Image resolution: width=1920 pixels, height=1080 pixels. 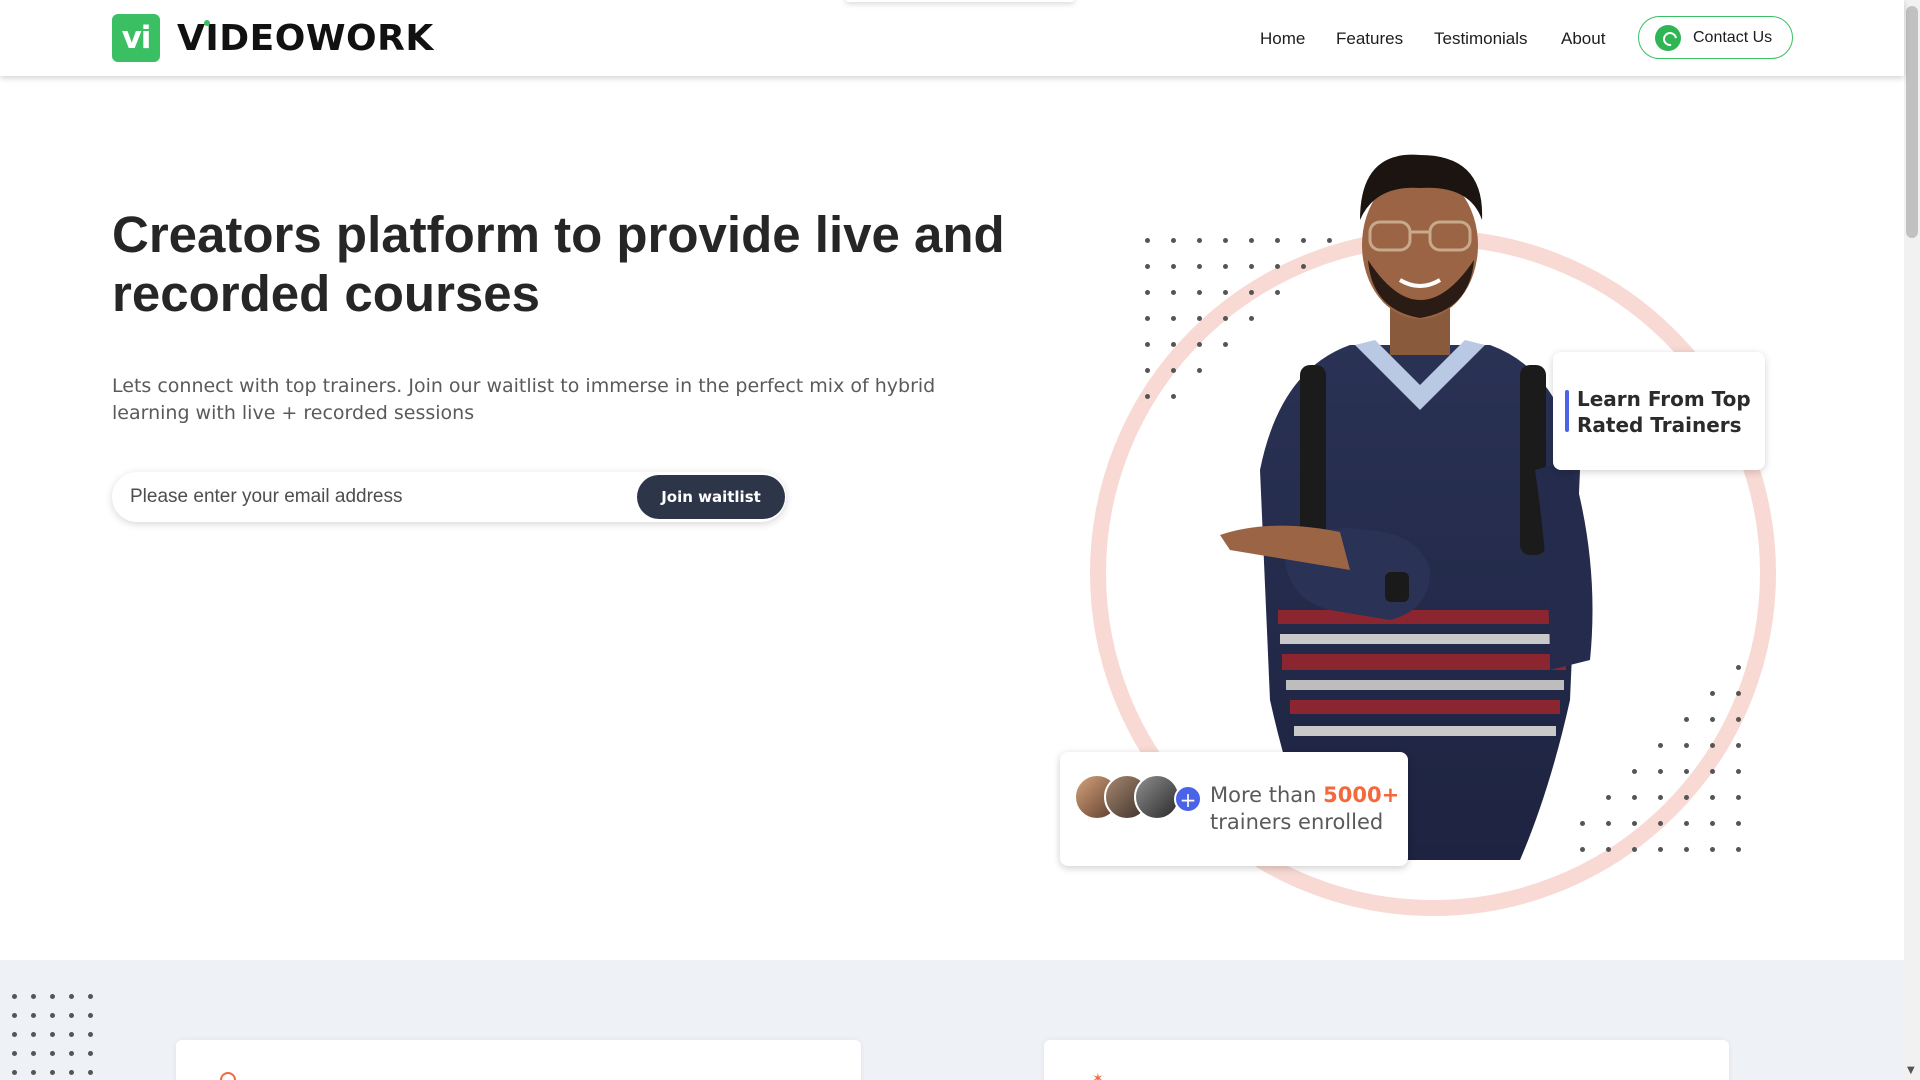 What do you see at coordinates (1297, 822) in the screenshot?
I see `enrolled-suffix: trainers enrolled` at bounding box center [1297, 822].